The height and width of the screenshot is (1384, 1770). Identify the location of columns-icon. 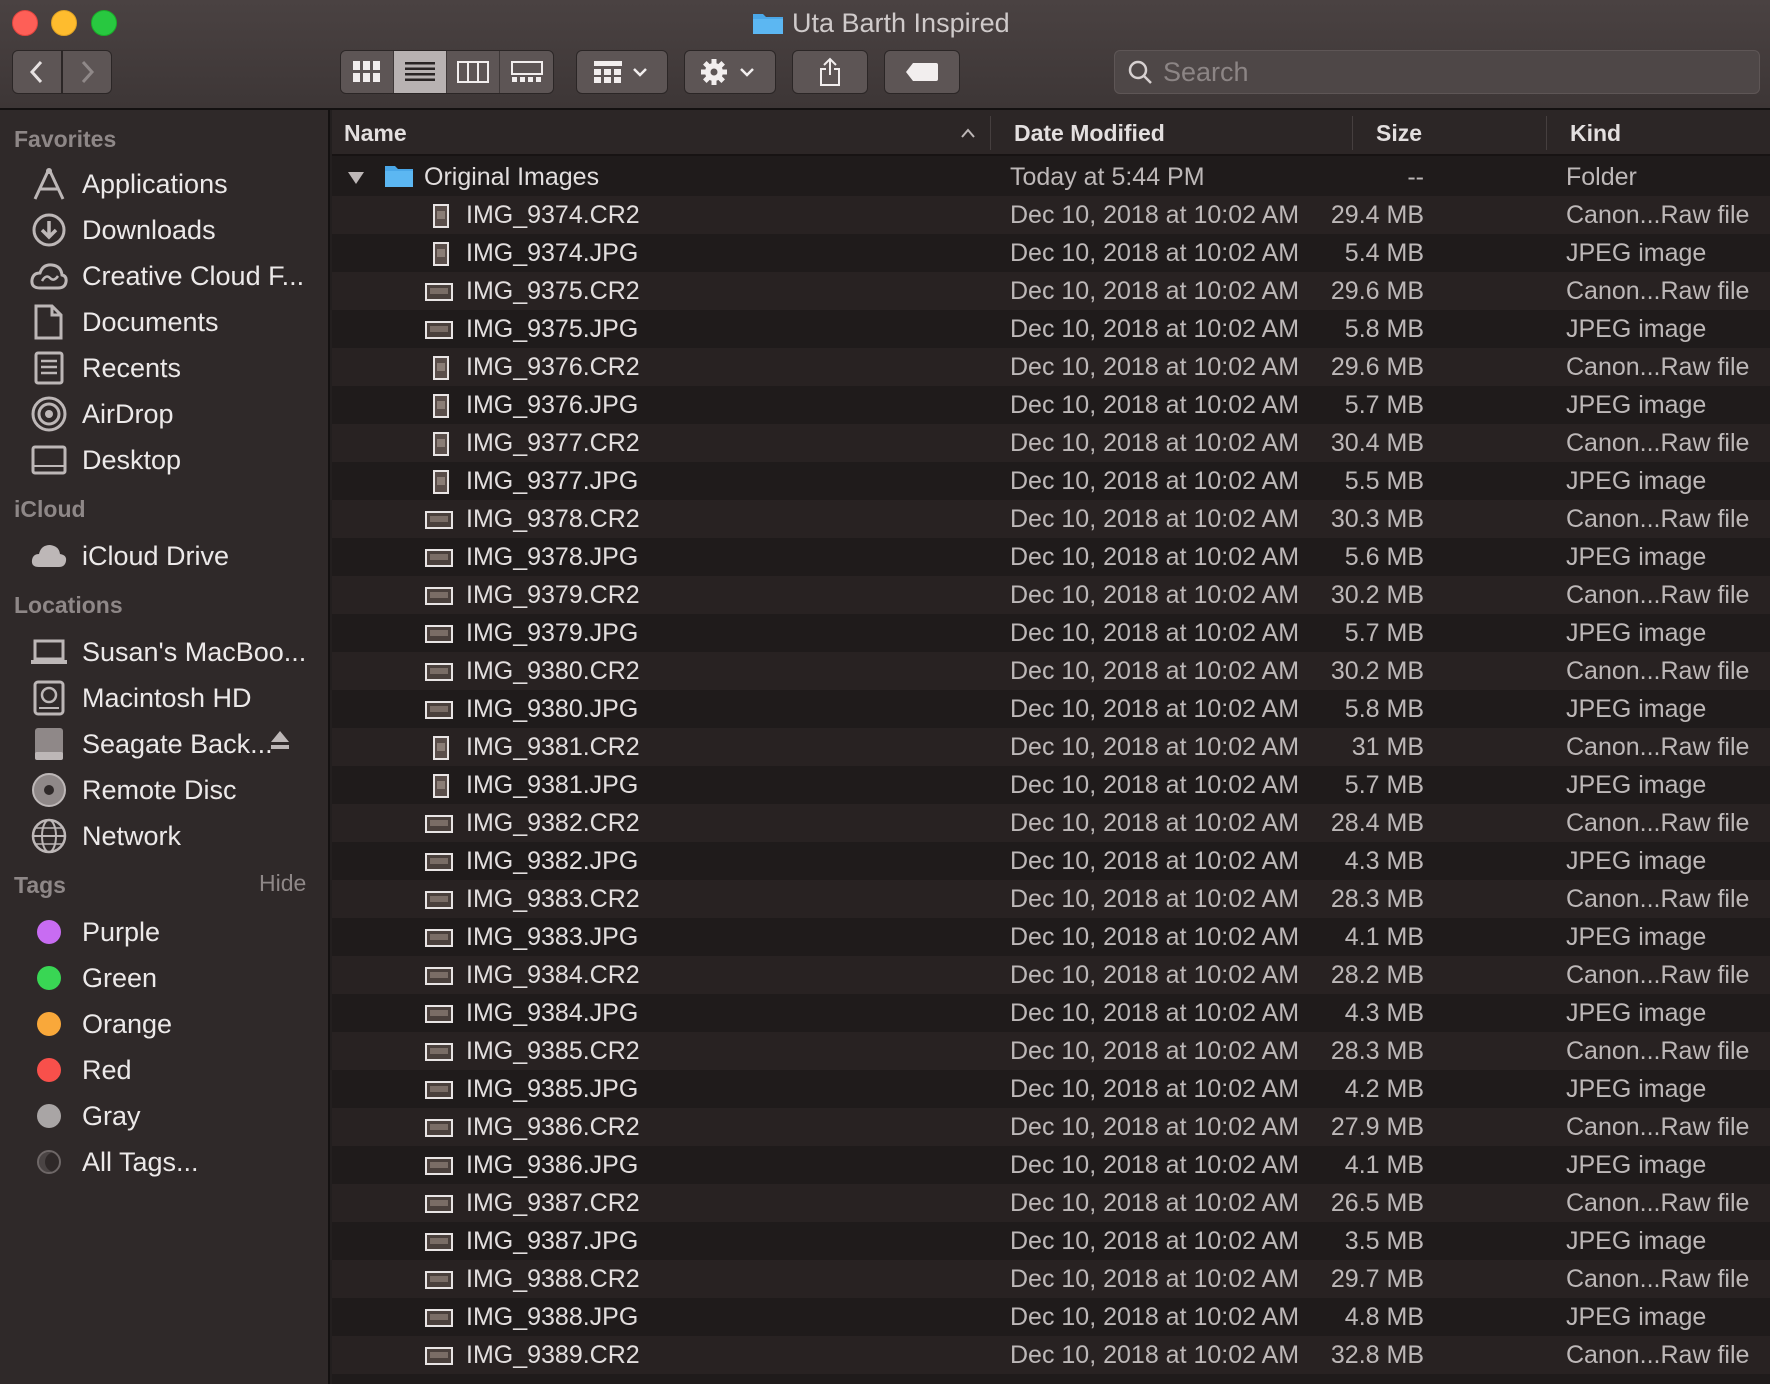
(473, 72).